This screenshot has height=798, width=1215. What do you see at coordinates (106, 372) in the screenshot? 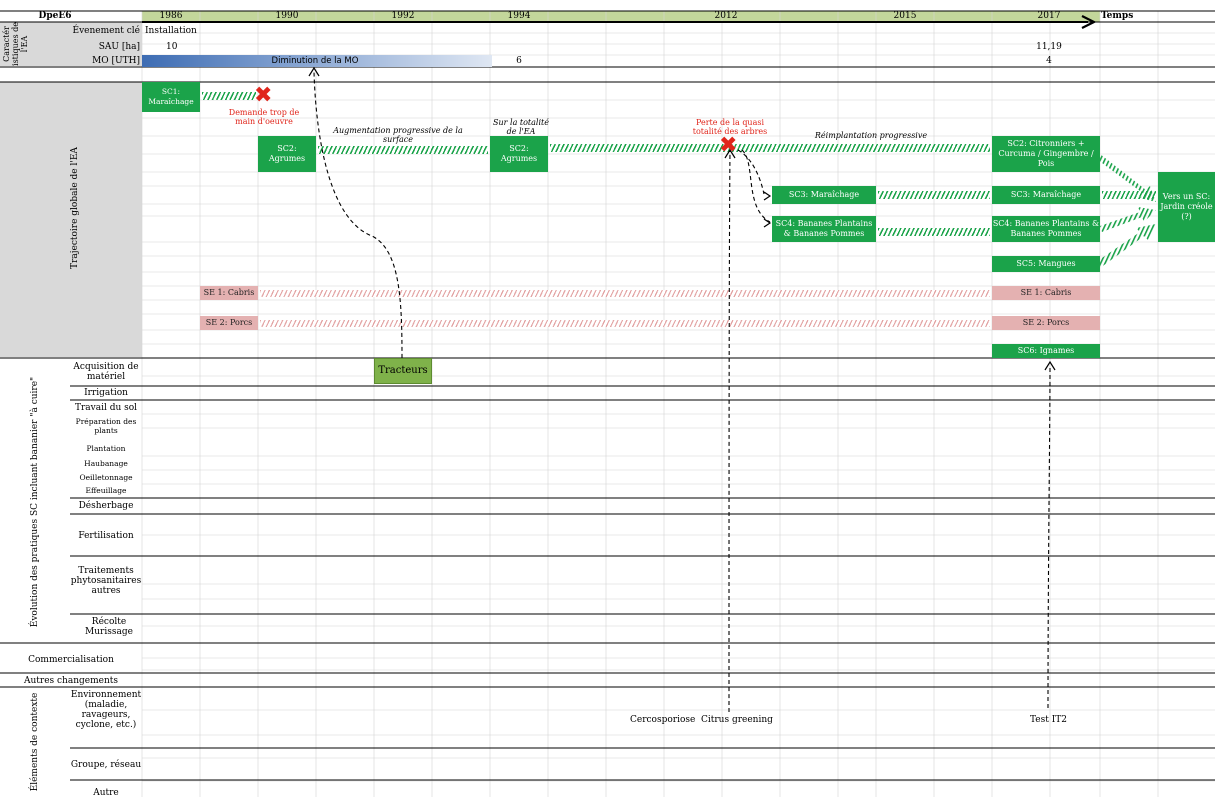
I see `practice-acquisition: Acquisition de matériel` at bounding box center [106, 372].